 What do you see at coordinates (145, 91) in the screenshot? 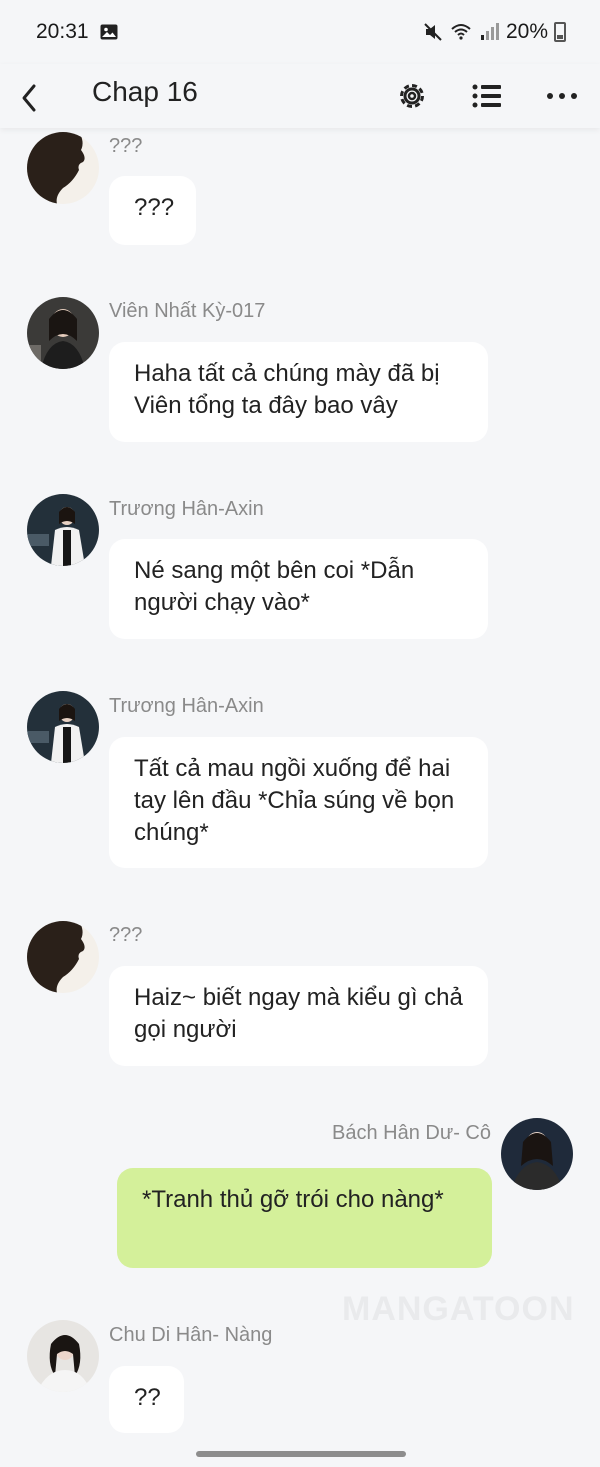
I see `page-title: Chap 16` at bounding box center [145, 91].